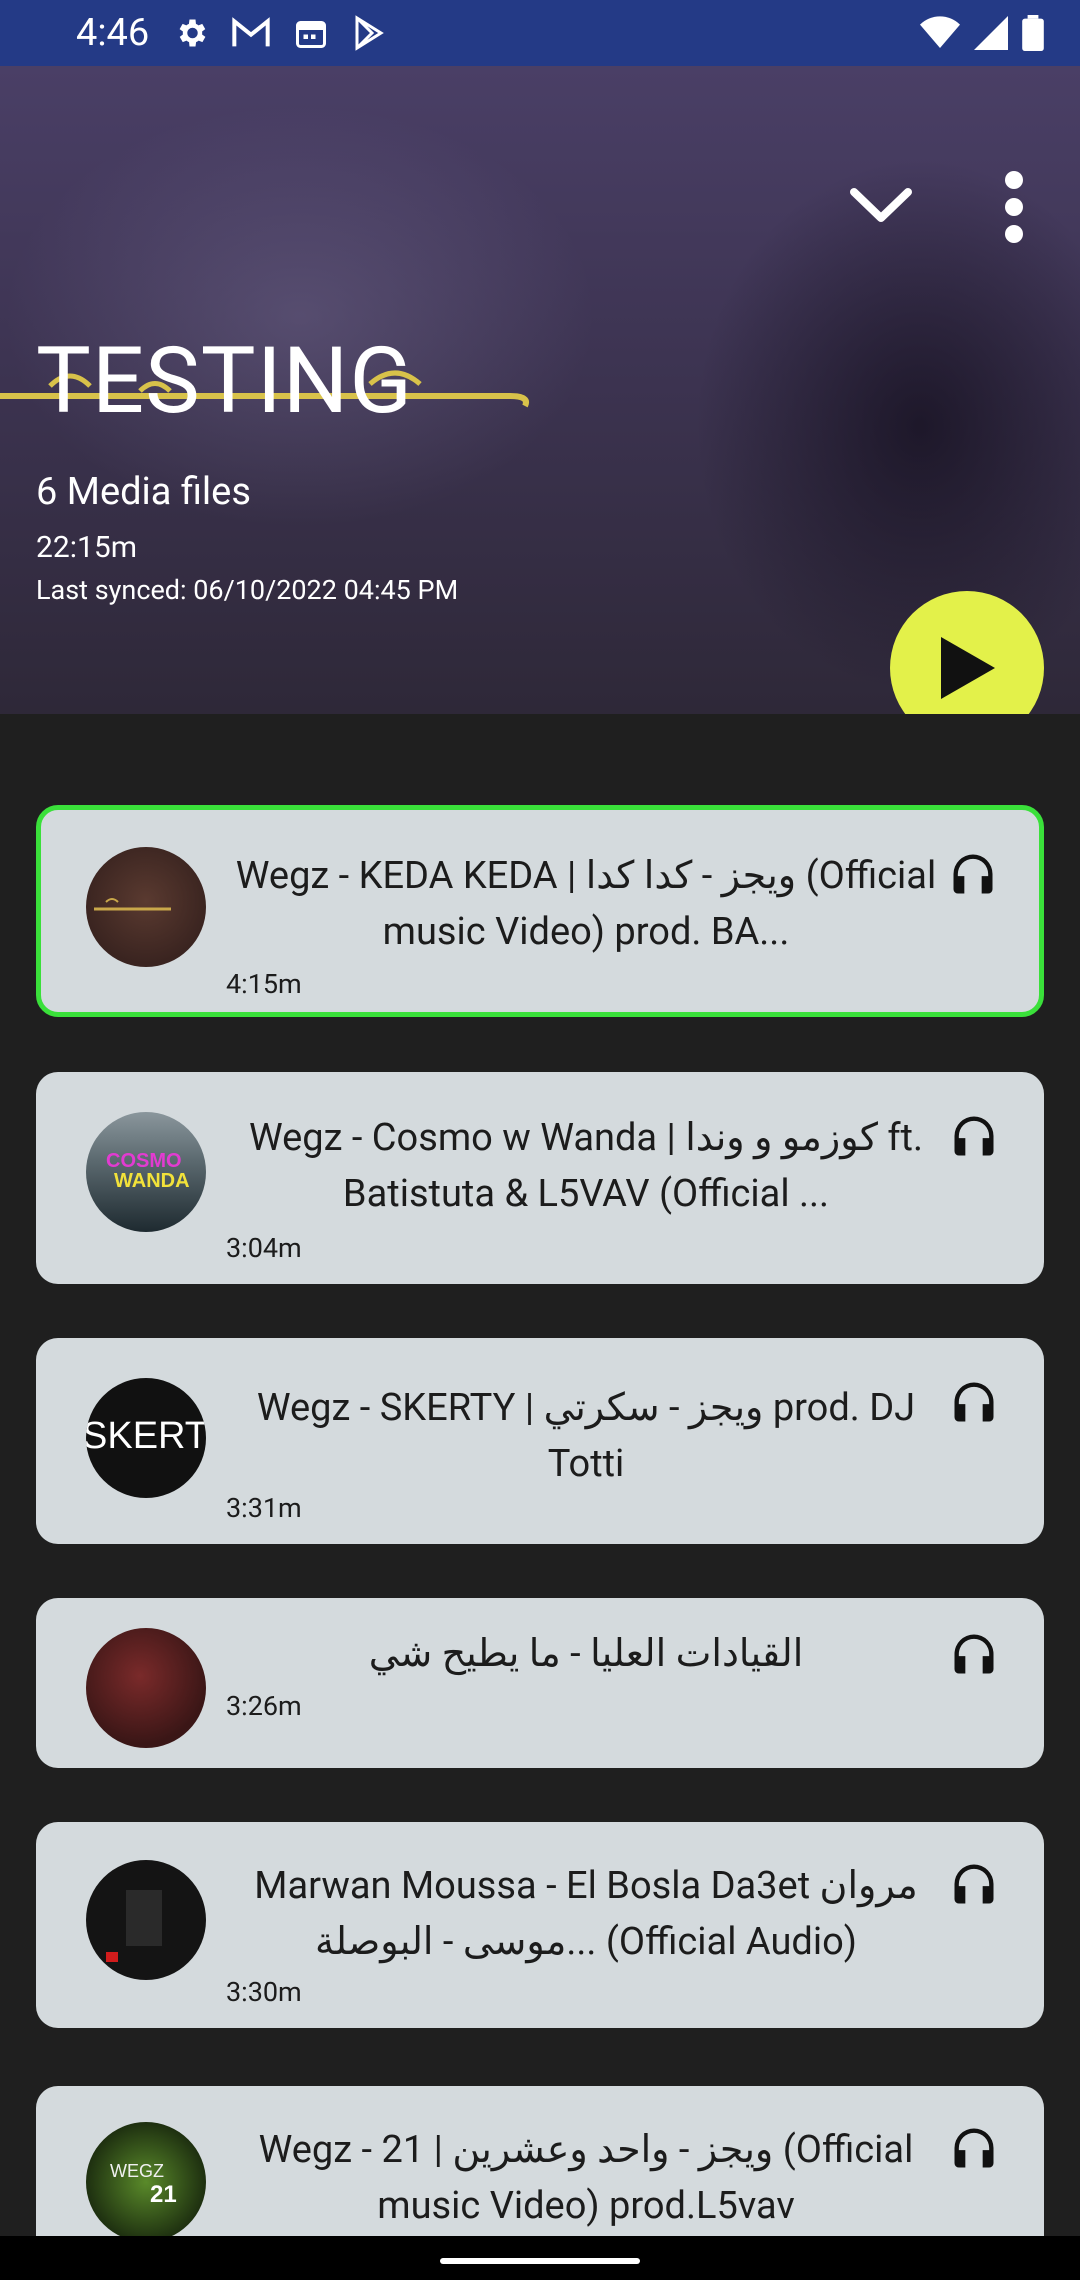 This screenshot has width=1080, height=2280. I want to click on last-synced: Last synced: 06/10/2022 04:45 PM, so click(247, 590).